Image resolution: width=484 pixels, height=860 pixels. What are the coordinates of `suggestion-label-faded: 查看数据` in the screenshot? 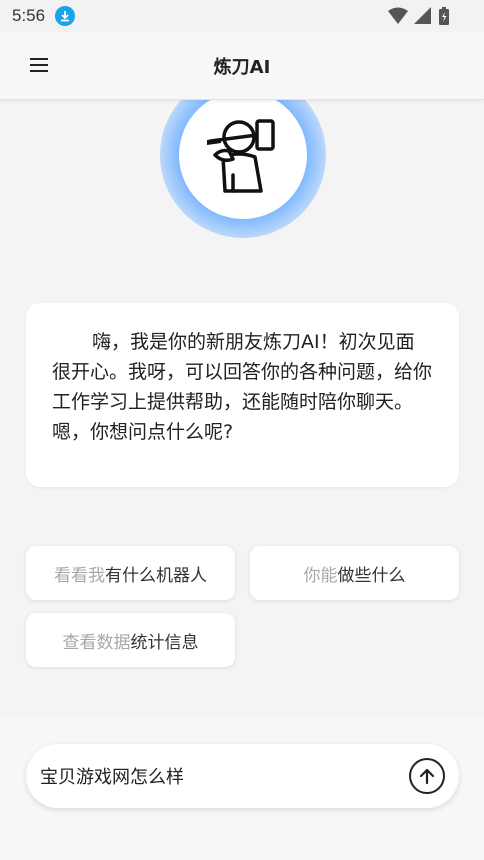 It's located at (96, 642).